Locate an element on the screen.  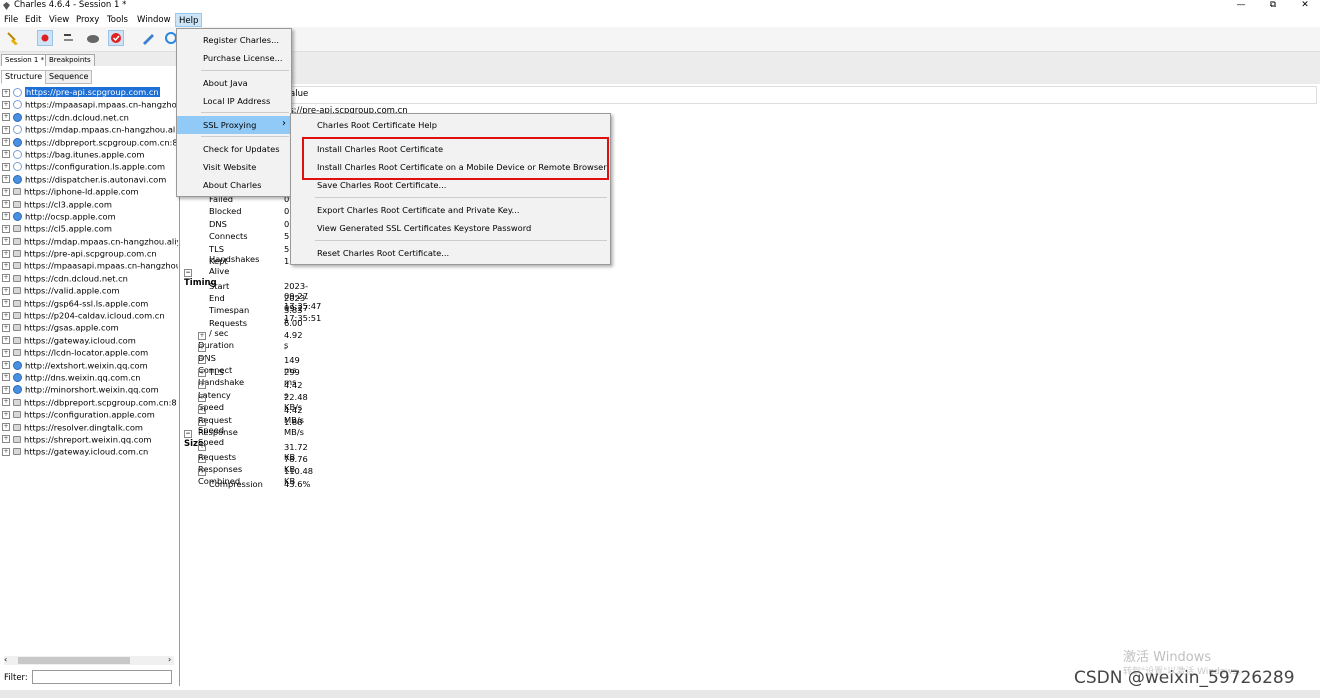
tree-row: + https://iphone-ld.apple.com is located at coordinates (90, 191).